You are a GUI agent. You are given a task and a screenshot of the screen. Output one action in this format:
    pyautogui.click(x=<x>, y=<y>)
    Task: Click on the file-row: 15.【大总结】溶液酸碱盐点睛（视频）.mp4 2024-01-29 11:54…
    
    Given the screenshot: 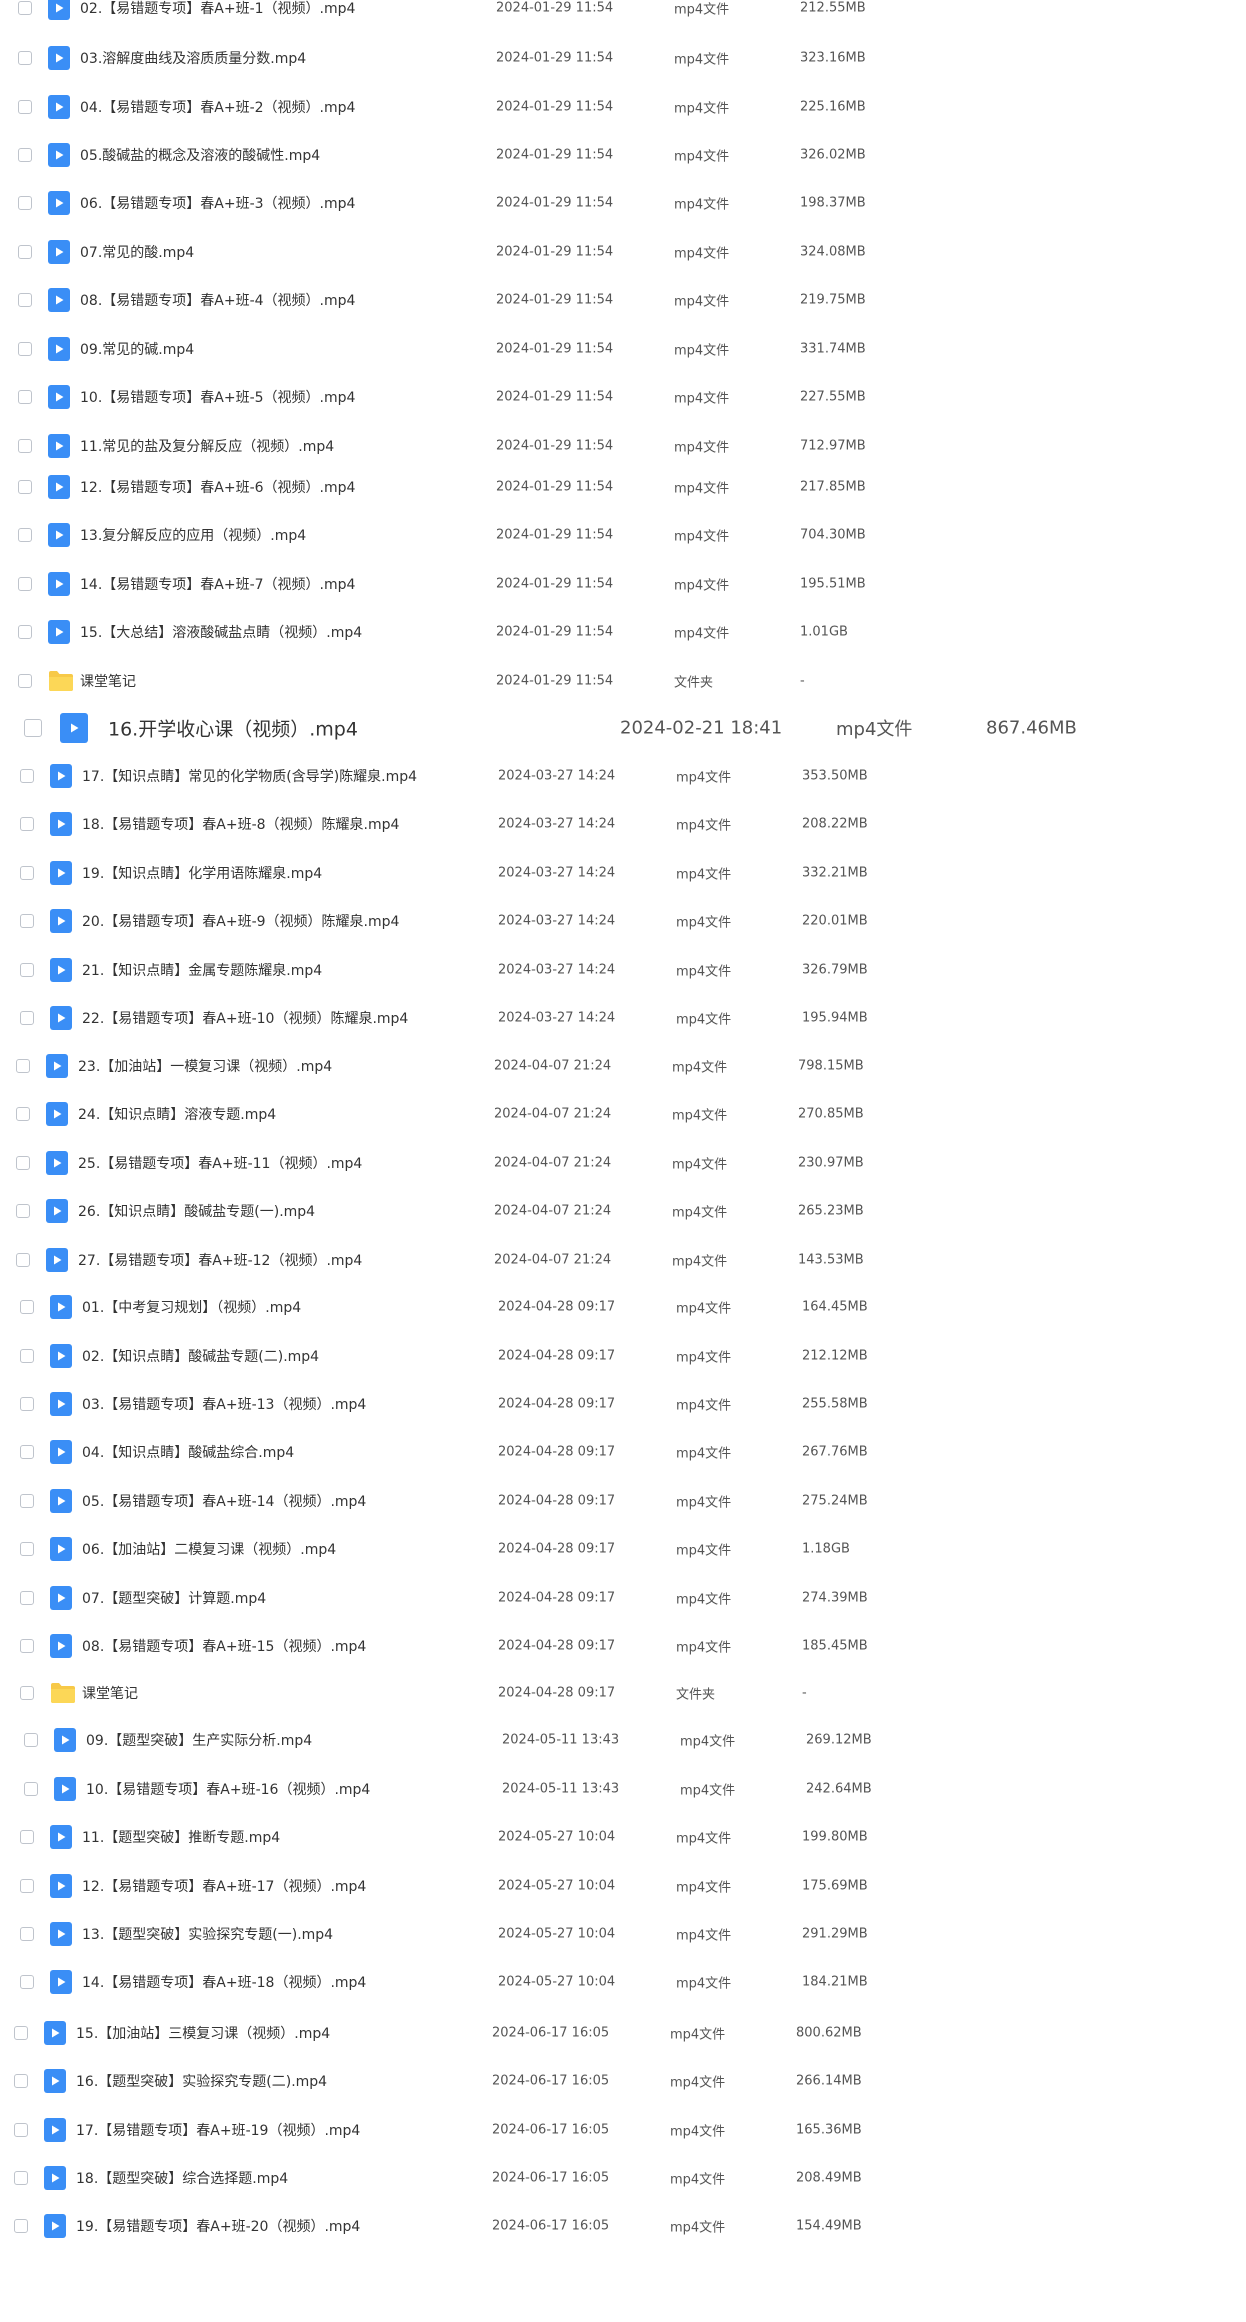 What is the action you would take?
    pyautogui.click(x=598, y=632)
    